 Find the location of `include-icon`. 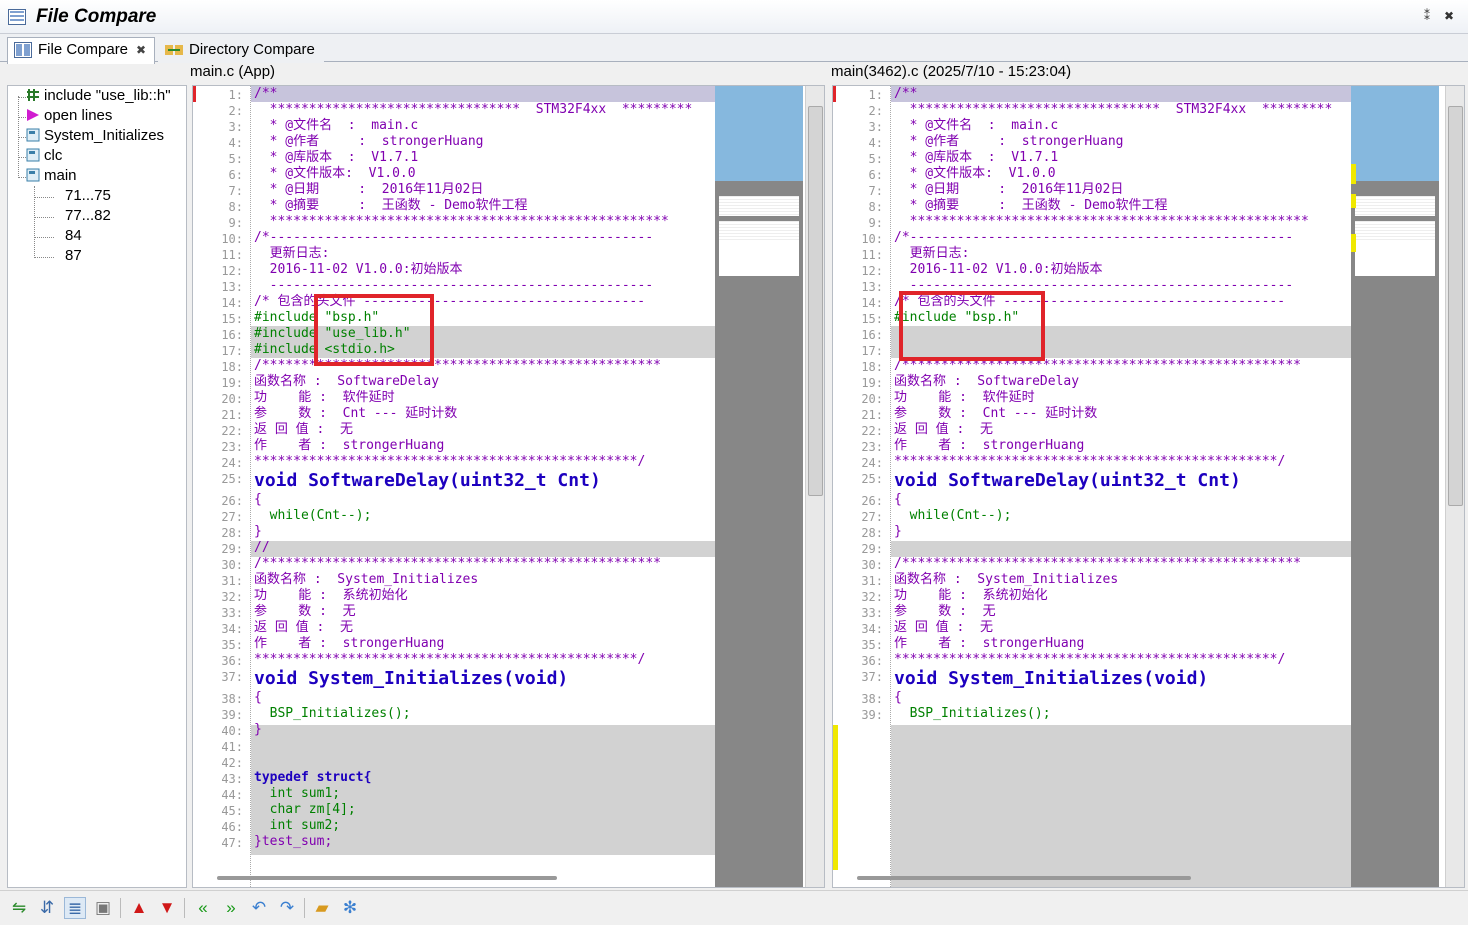

include-icon is located at coordinates (33, 95).